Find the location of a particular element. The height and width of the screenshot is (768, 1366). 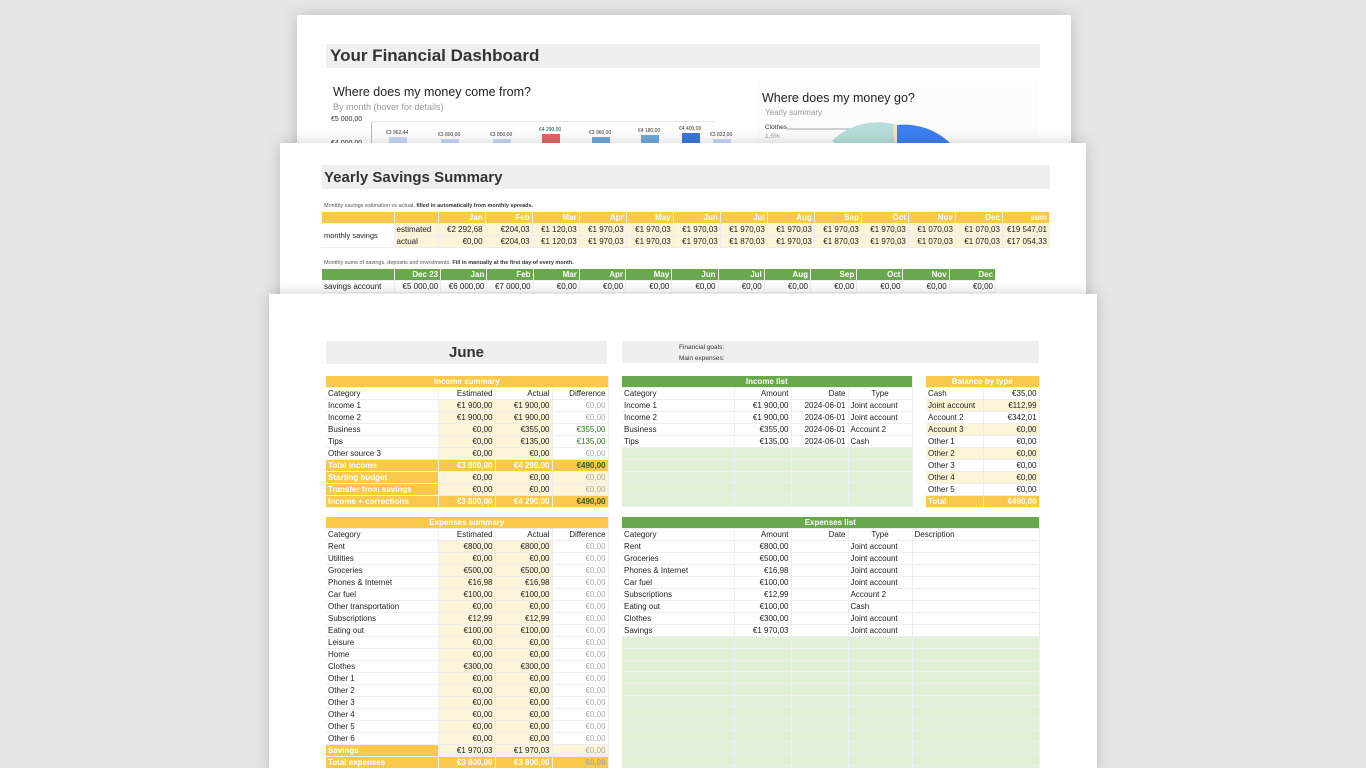

expenses_summary-total-cell: Total expenses is located at coordinates (382, 762).